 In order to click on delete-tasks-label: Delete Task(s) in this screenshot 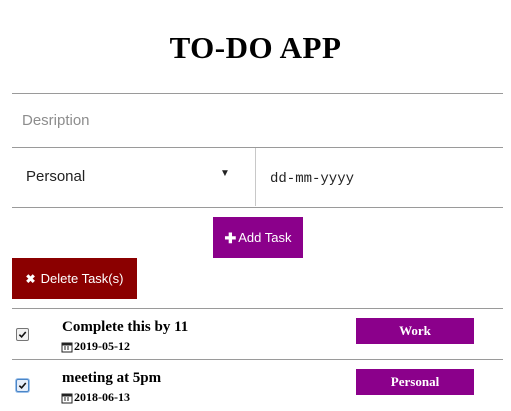, I will do `click(82, 278)`.